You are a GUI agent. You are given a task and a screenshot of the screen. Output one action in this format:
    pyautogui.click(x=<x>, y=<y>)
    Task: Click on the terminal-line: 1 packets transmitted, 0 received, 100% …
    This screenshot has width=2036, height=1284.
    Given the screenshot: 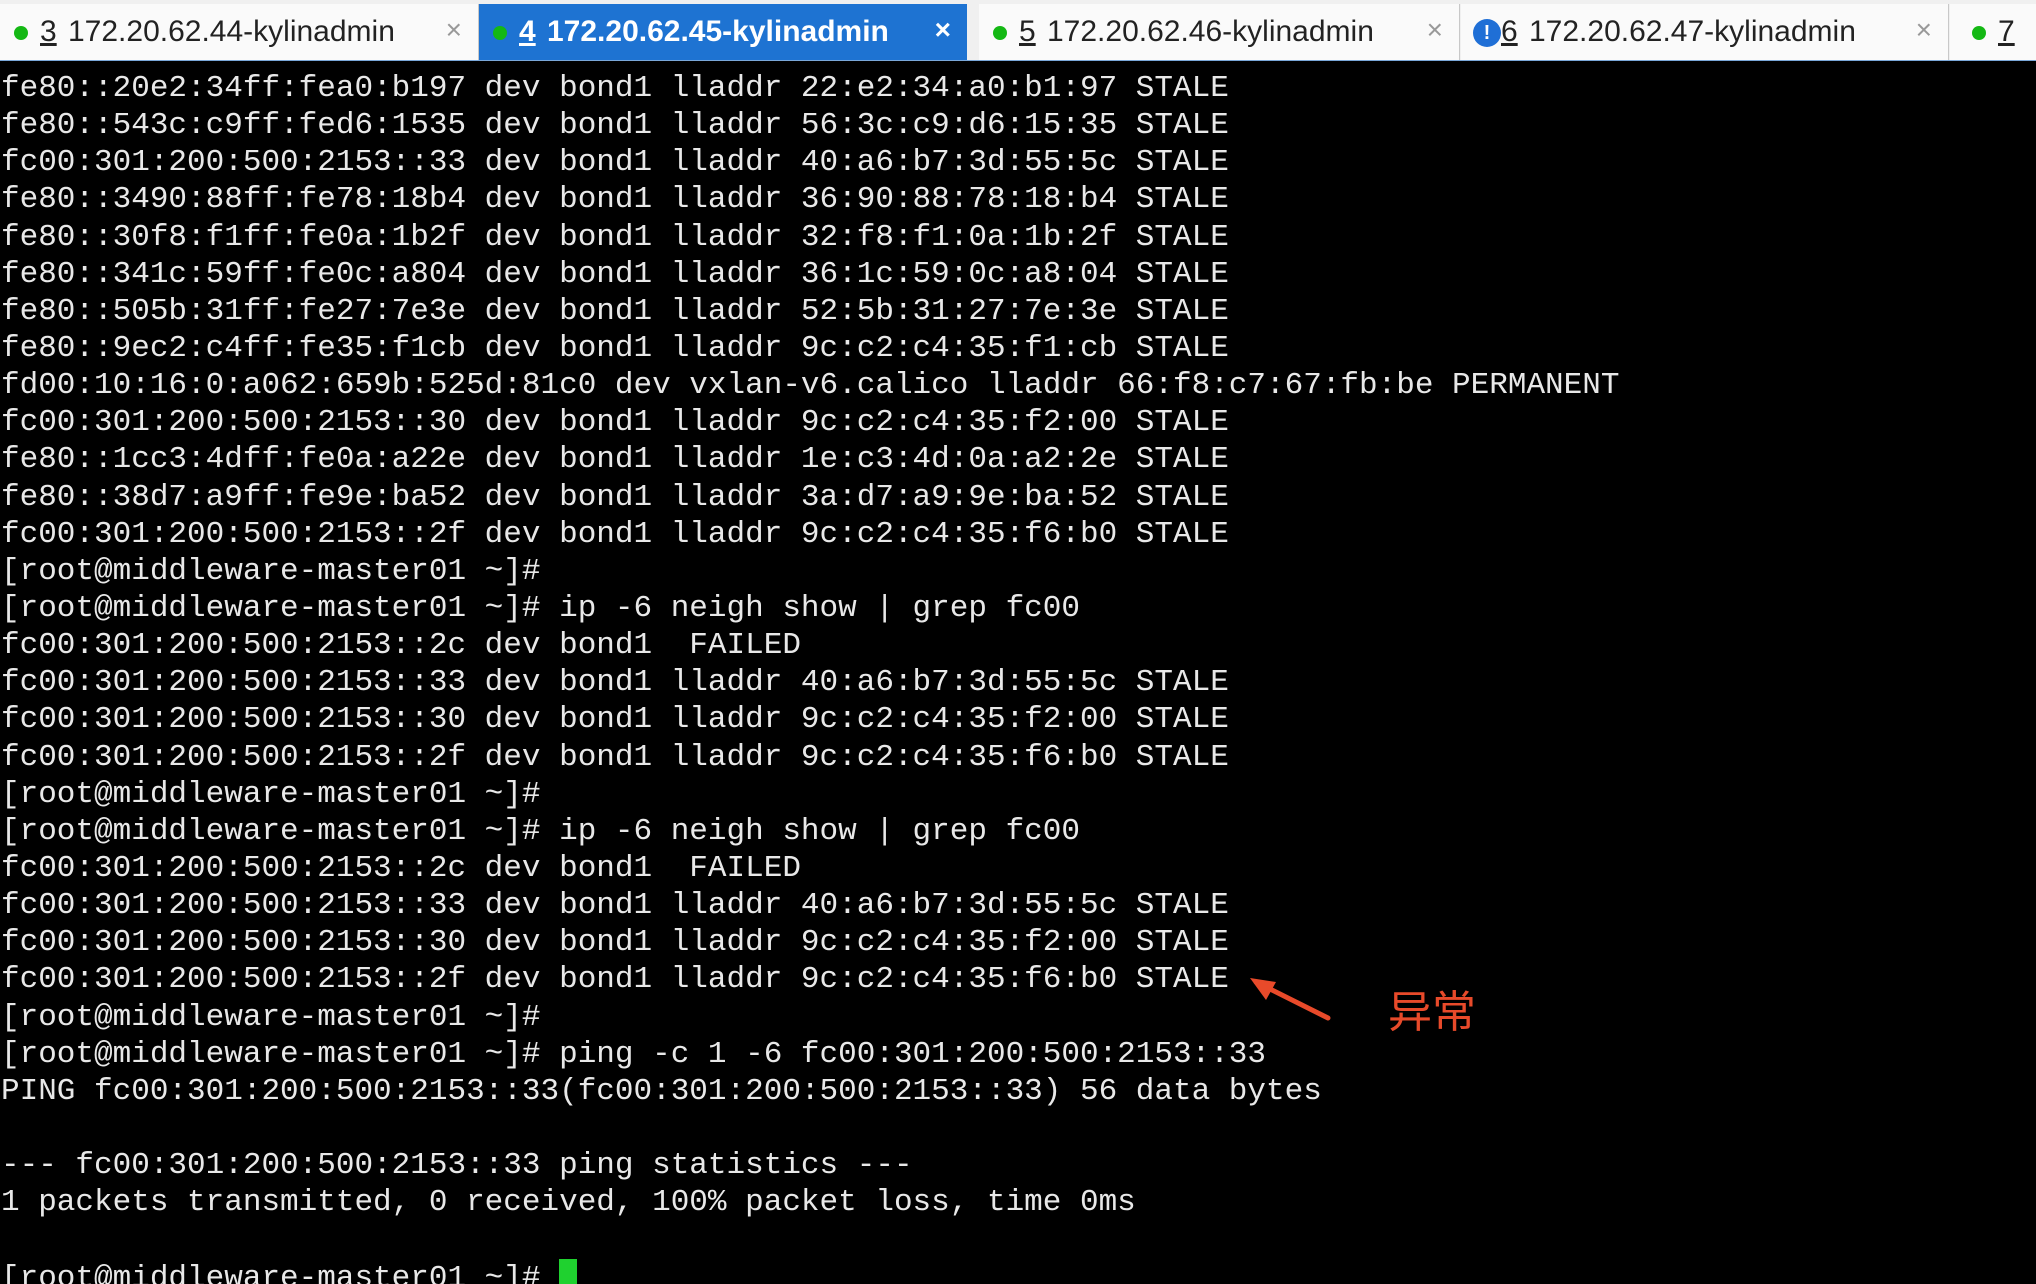 What is the action you would take?
    pyautogui.click(x=568, y=1203)
    